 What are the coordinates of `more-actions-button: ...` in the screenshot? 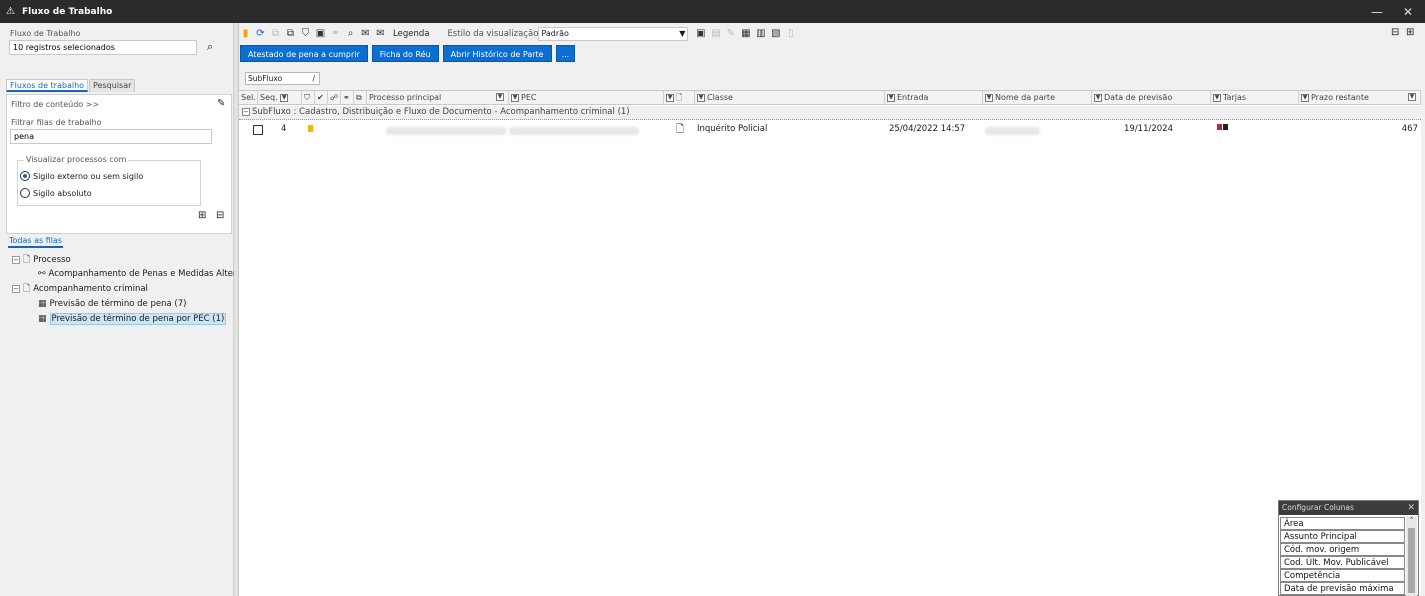 It's located at (565, 53).